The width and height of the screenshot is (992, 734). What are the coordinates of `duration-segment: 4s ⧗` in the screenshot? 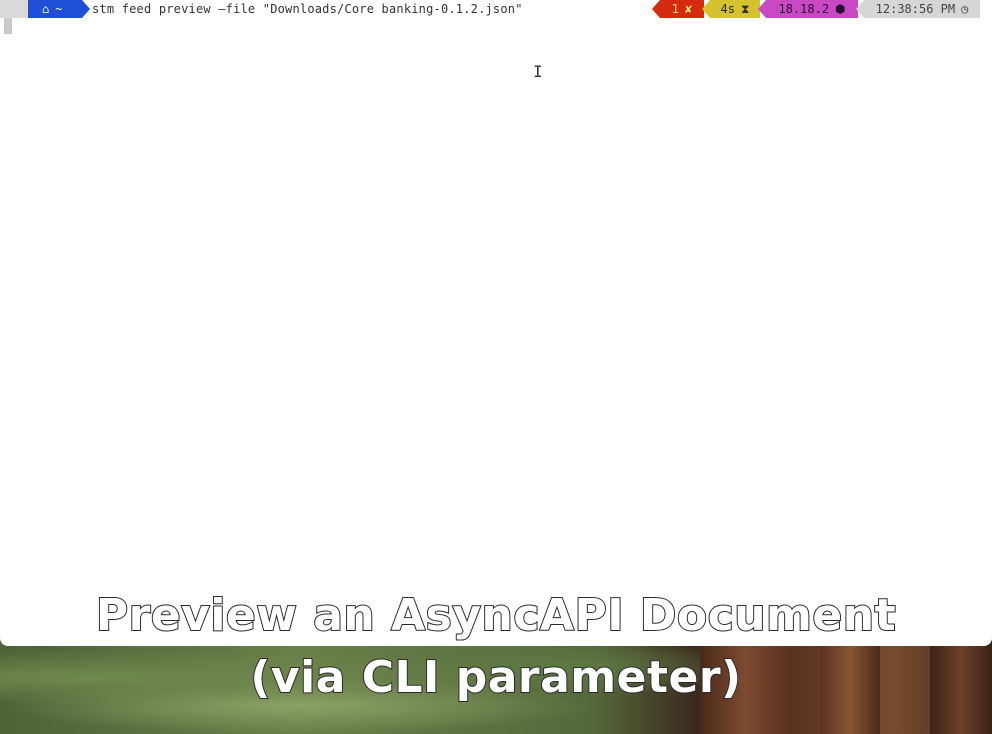 It's located at (731, 9).